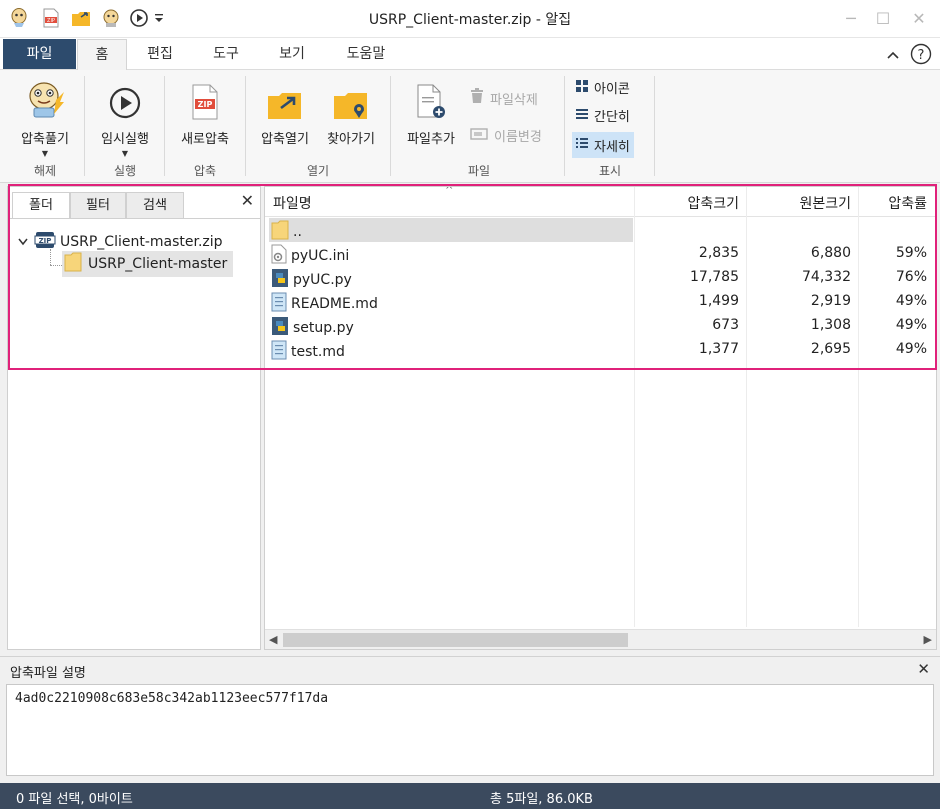 The width and height of the screenshot is (940, 809). Describe the element at coordinates (205, 139) in the screenshot. I see `new-zip-label: 새로압축` at that location.